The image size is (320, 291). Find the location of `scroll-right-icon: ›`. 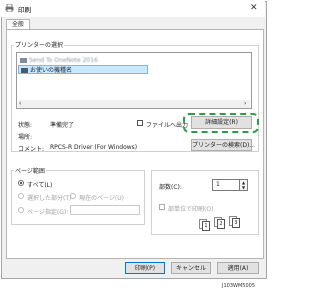

scroll-right-icon: › is located at coordinates (245, 104).